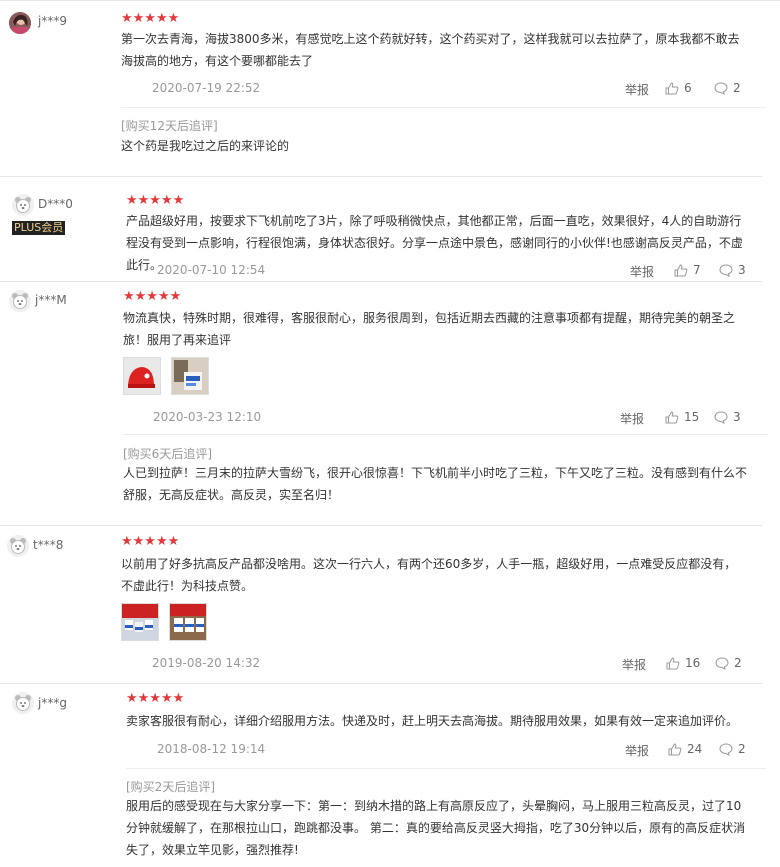 The height and width of the screenshot is (867, 780). Describe the element at coordinates (206, 663) in the screenshot. I see `review-date: 2019-08-20 14:32` at that location.